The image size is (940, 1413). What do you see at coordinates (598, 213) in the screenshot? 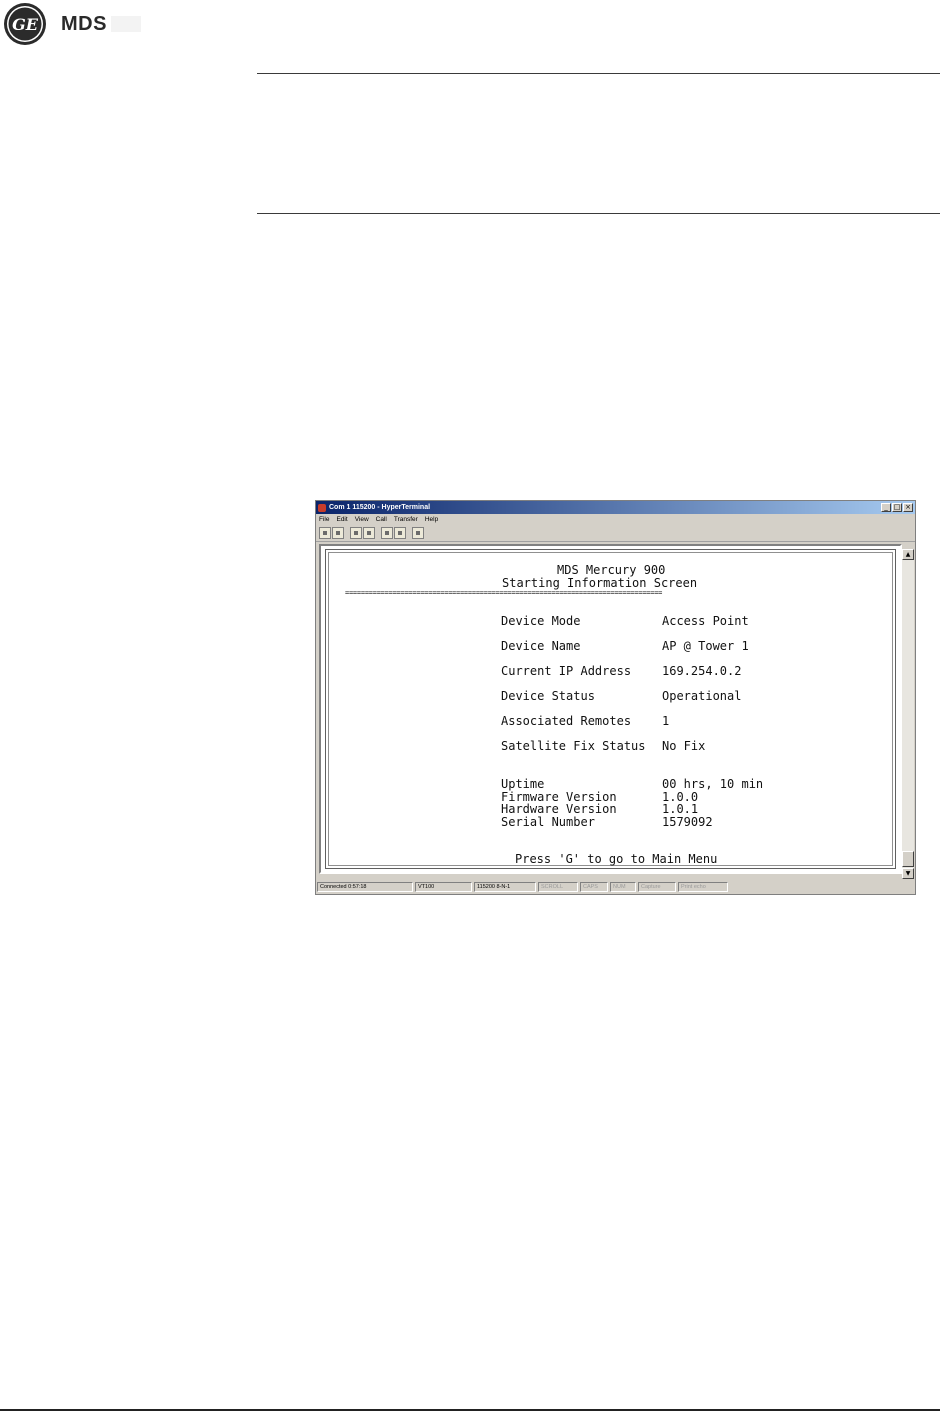
I see `section-rule` at bounding box center [598, 213].